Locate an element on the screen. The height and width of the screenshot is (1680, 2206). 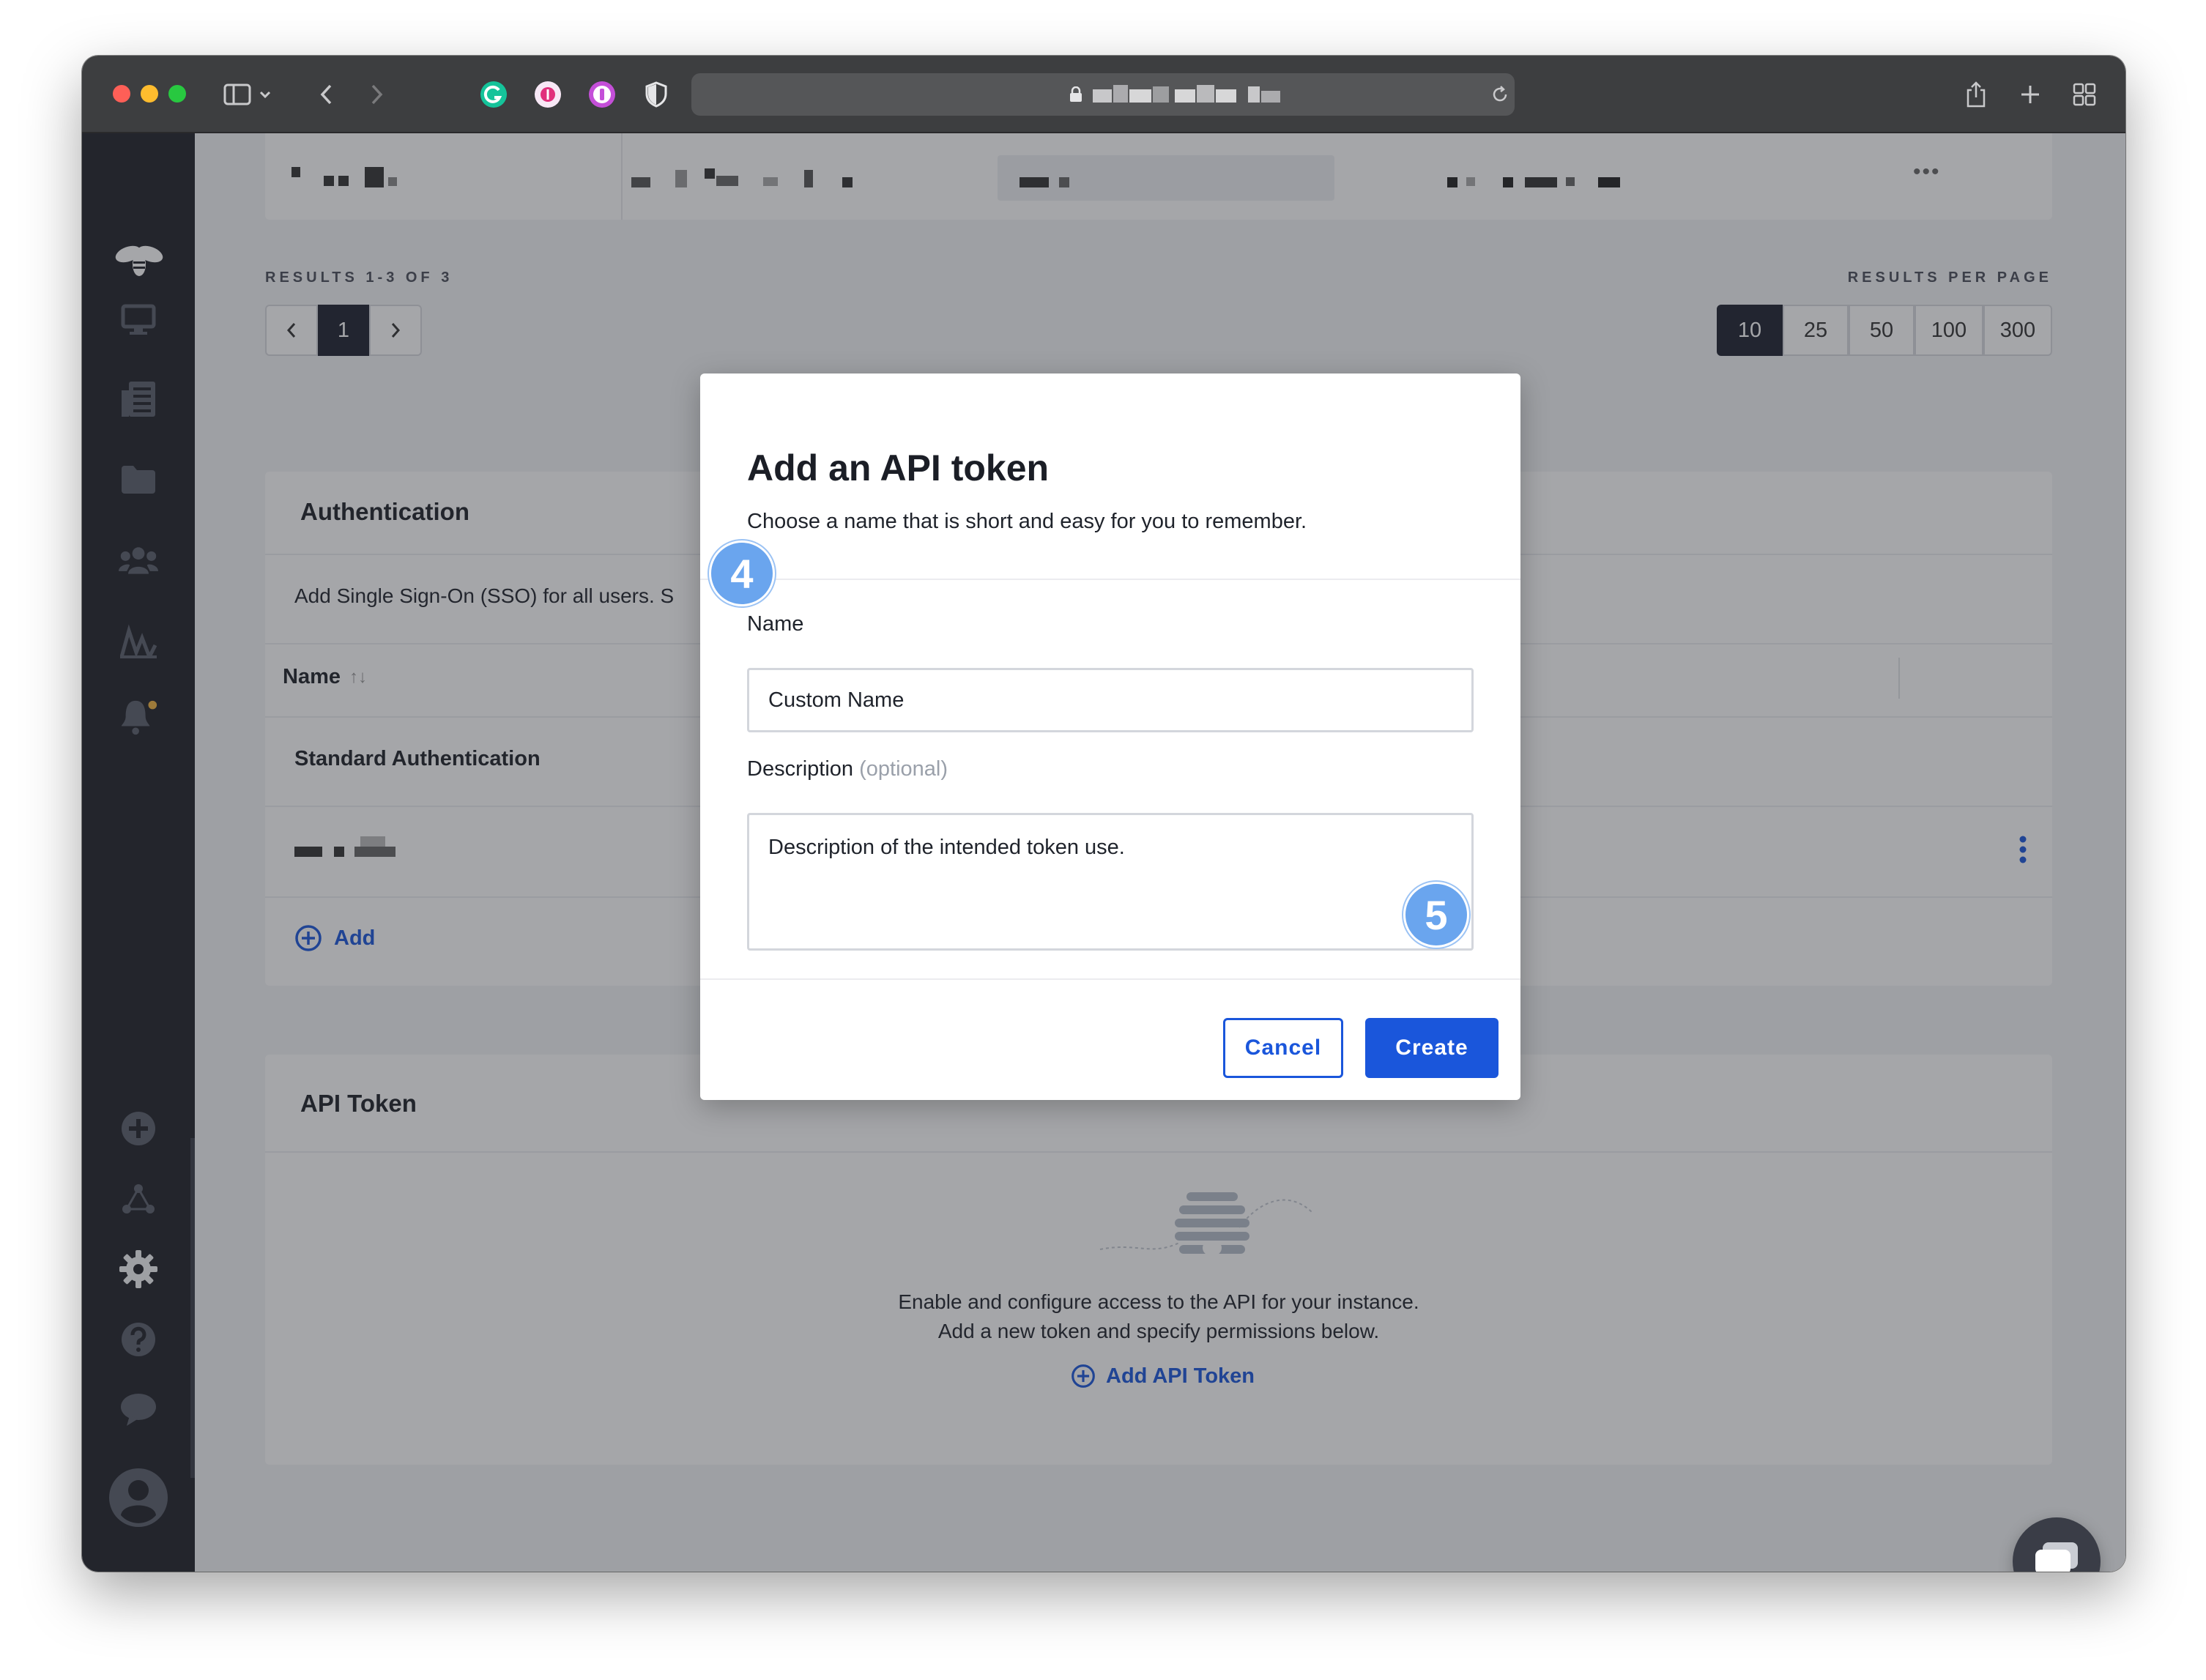
modal-title: Add an API token is located at coordinates (898, 467).